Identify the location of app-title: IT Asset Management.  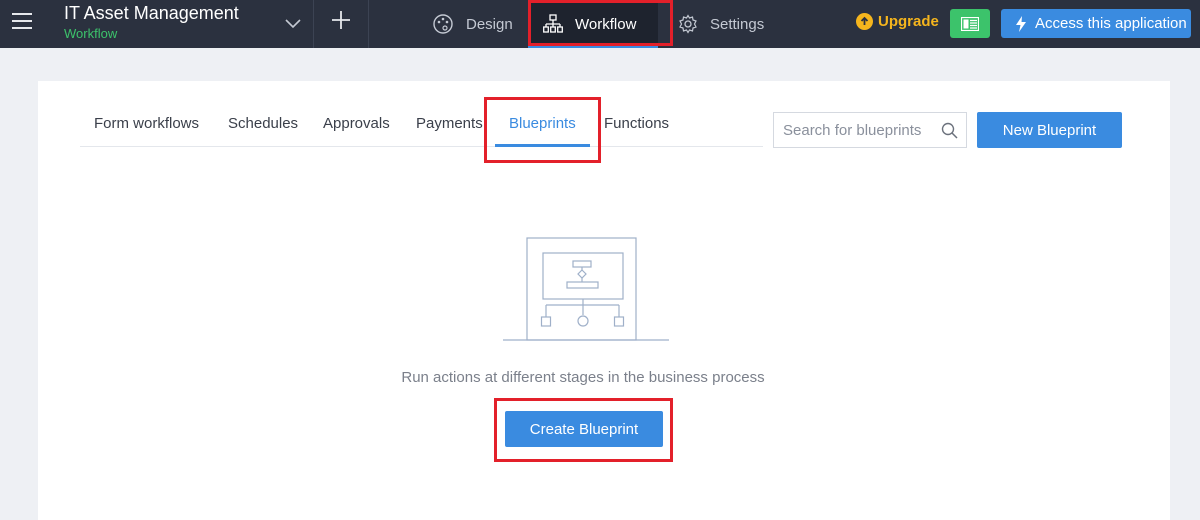
(151, 13).